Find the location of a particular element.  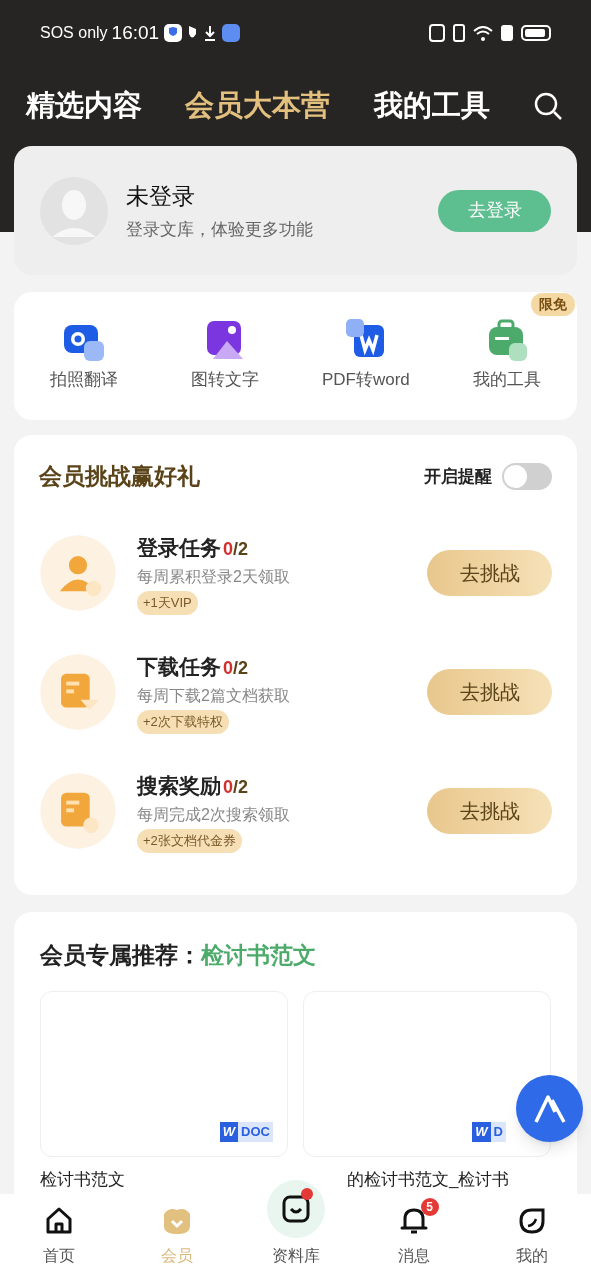

person-icon is located at coordinates (78, 573).